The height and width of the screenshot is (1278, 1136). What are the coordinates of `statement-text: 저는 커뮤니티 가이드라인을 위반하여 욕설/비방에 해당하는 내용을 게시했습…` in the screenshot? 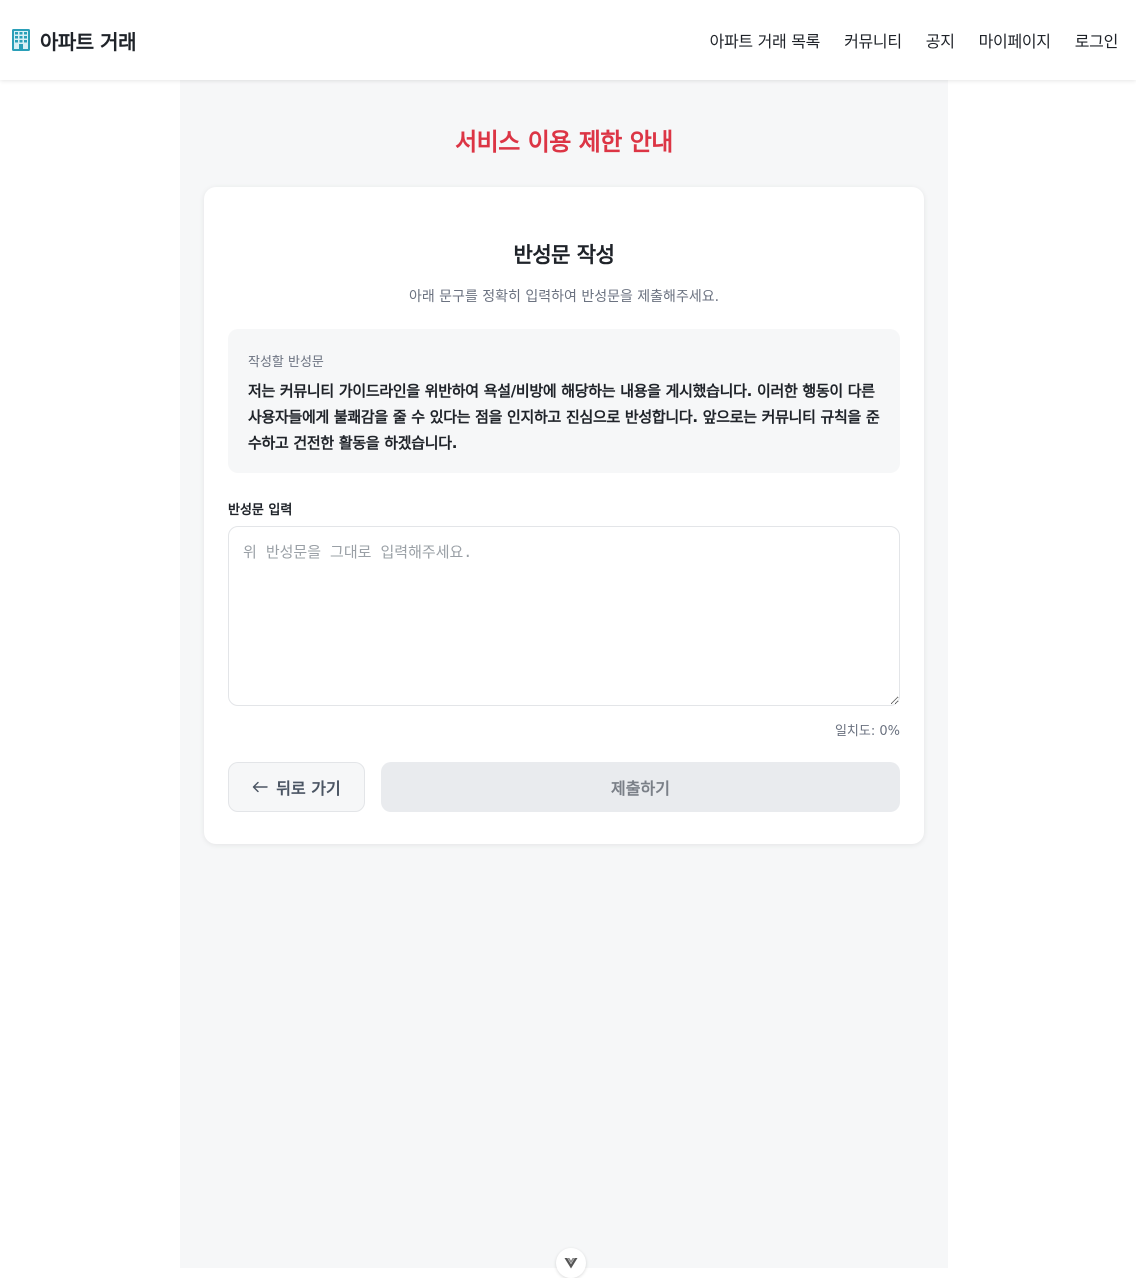 It's located at (564, 417).